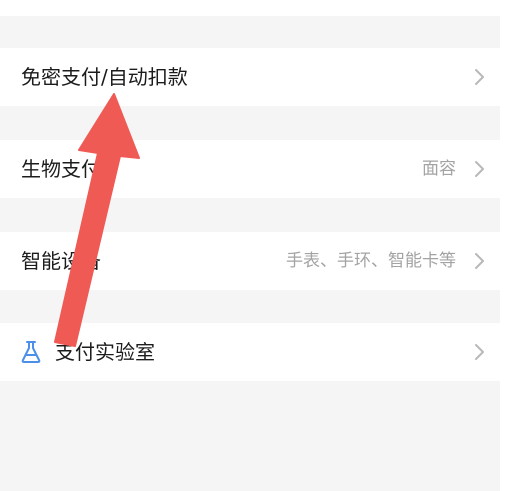 The height and width of the screenshot is (491, 507). What do you see at coordinates (61, 169) in the screenshot?
I see `biometric-payment-label: 生物支付` at bounding box center [61, 169].